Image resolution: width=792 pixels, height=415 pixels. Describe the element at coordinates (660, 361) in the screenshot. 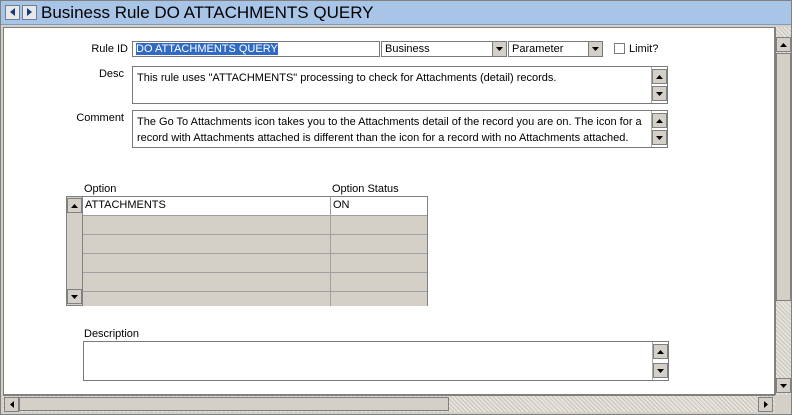

I see `description-scrollbar` at that location.